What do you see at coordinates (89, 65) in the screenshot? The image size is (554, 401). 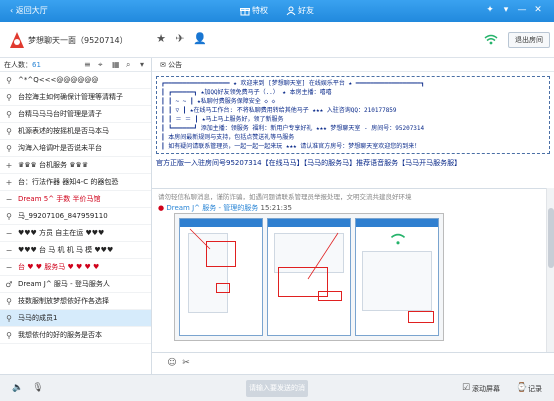 I see `list-icon: ≡` at bounding box center [89, 65].